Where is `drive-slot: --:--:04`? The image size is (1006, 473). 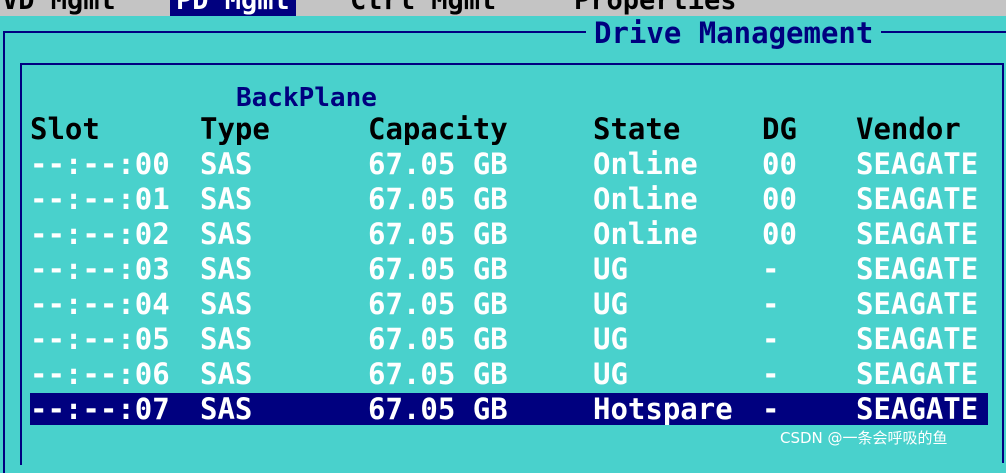
drive-slot: --:--:04 is located at coordinates (100, 304).